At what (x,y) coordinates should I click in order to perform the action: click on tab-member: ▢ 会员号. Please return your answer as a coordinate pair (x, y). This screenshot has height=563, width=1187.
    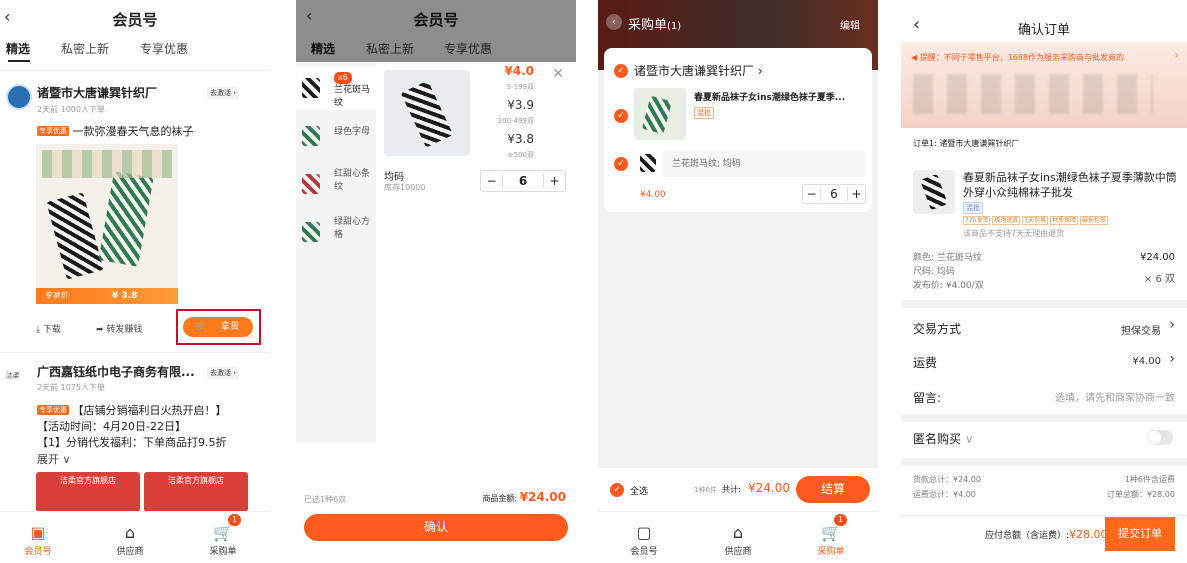
    Looking at the image, I should click on (644, 540).